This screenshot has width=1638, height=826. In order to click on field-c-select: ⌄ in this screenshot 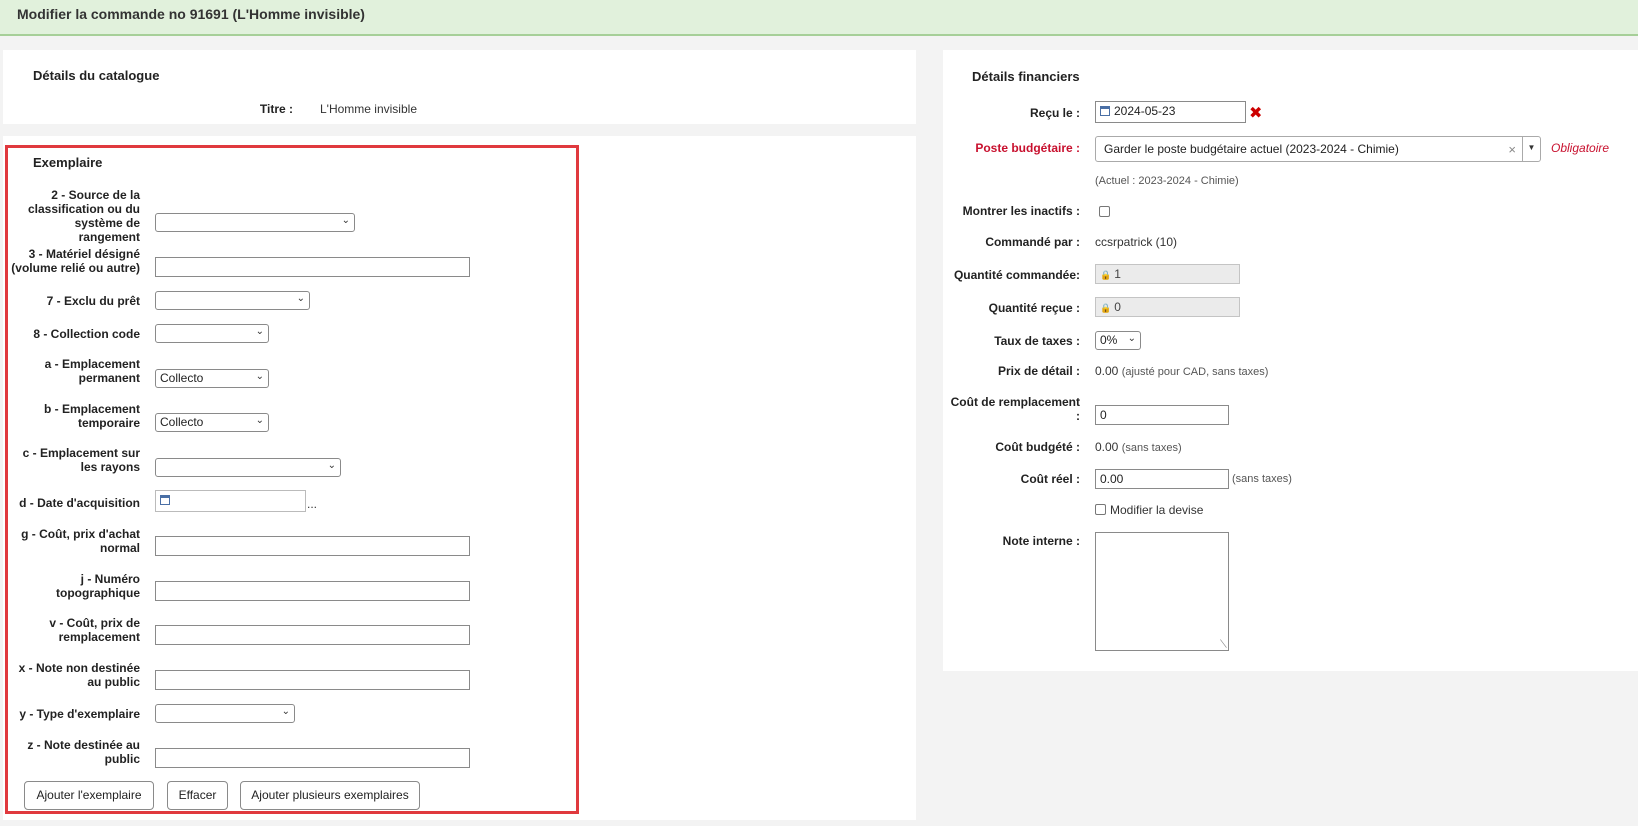, I will do `click(248, 467)`.